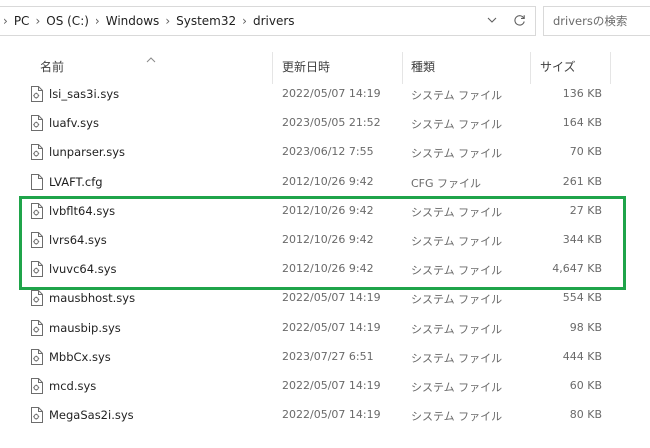 This screenshot has width=650, height=448. What do you see at coordinates (80, 356) in the screenshot?
I see `file-name: MbbCx.sys` at bounding box center [80, 356].